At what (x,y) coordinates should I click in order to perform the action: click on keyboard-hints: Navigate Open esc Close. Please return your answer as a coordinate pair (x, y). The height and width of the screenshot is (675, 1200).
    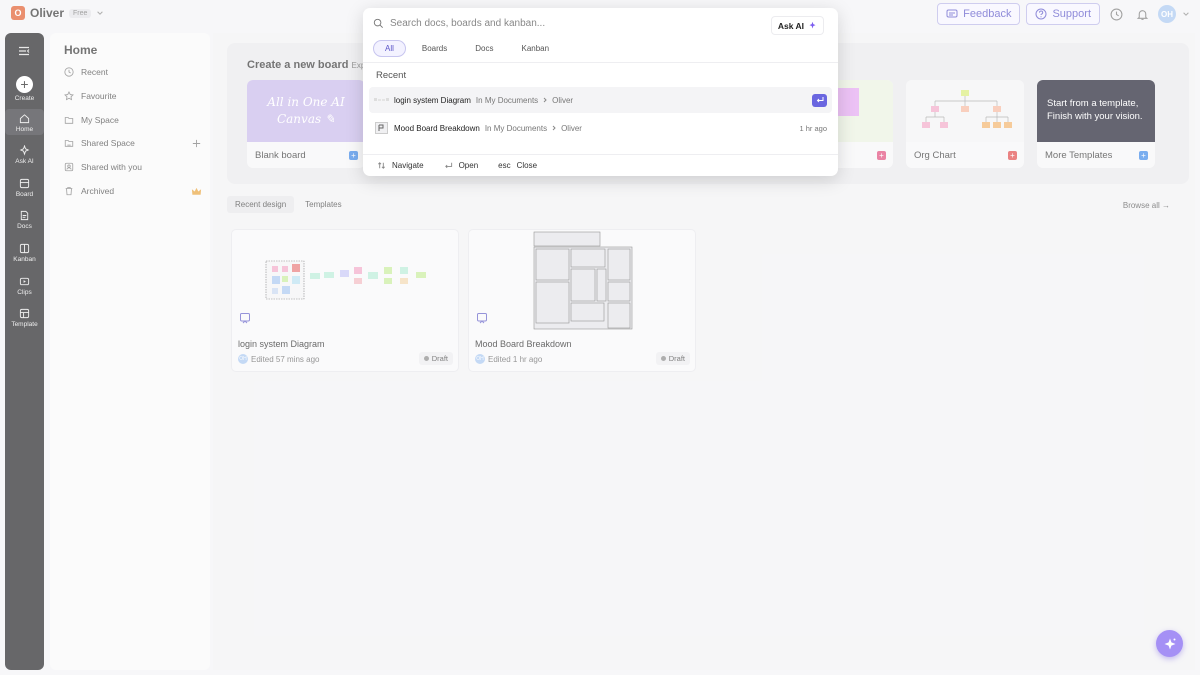
    Looking at the image, I should click on (457, 165).